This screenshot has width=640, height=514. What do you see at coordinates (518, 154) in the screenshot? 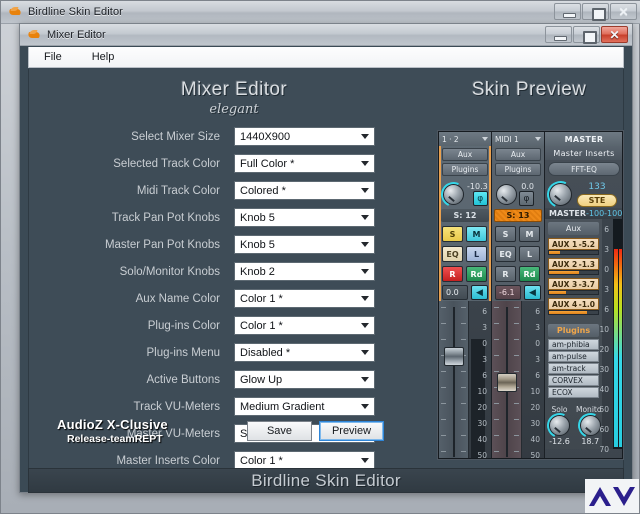
I see `channel-2-aux-button: Aux` at bounding box center [518, 154].